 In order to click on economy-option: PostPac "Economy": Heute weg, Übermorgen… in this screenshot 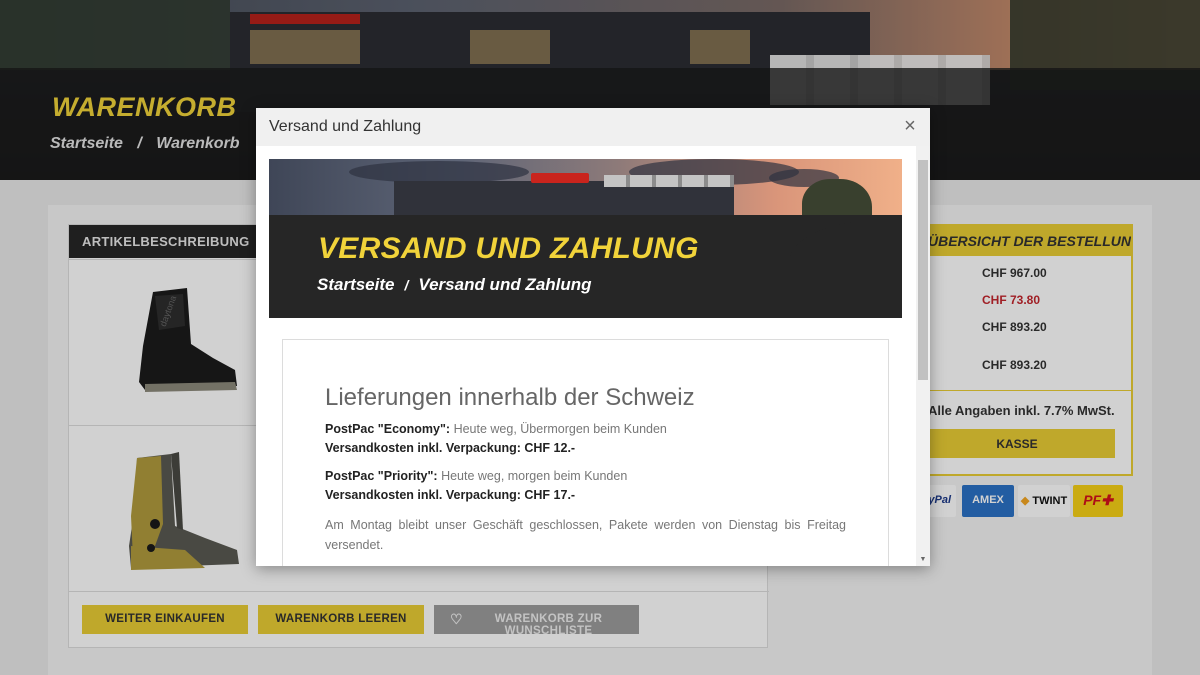, I will do `click(496, 429)`.